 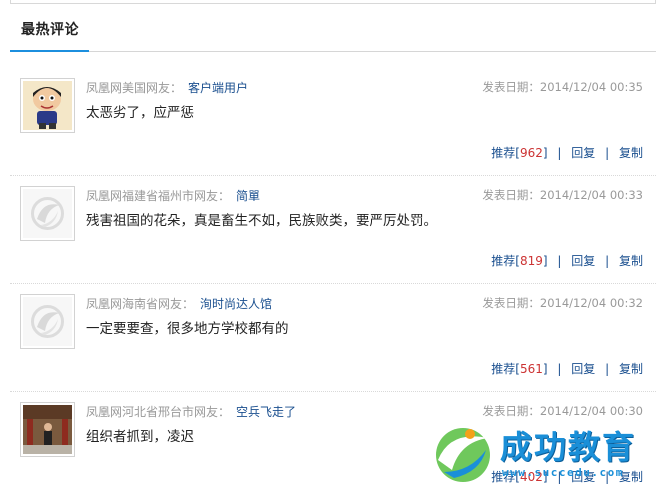 What do you see at coordinates (140, 437) in the screenshot?
I see `comment-content: 组织者抓到，凌迟` at bounding box center [140, 437].